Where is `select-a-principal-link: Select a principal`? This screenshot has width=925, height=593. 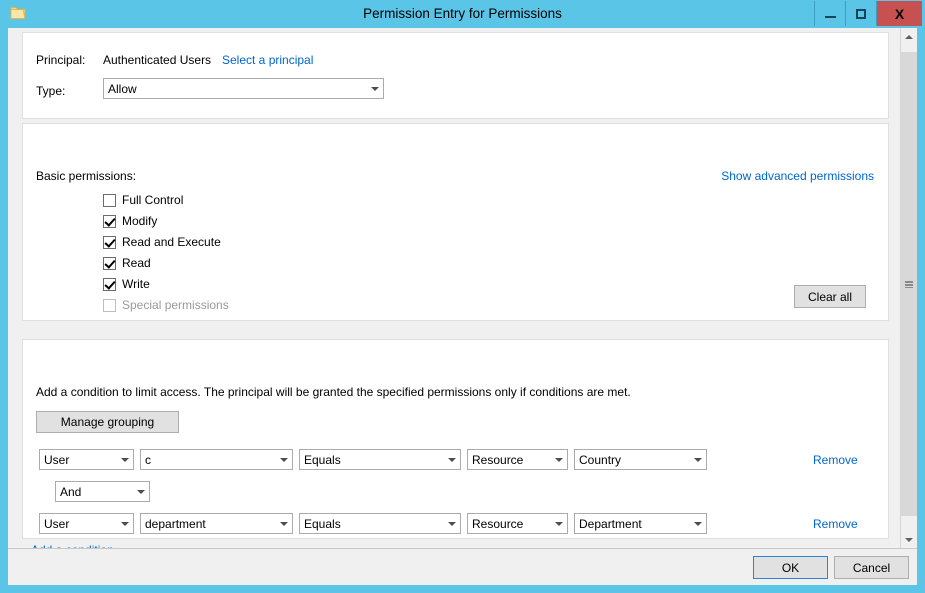
select-a-principal-link: Select a principal is located at coordinates (267, 60).